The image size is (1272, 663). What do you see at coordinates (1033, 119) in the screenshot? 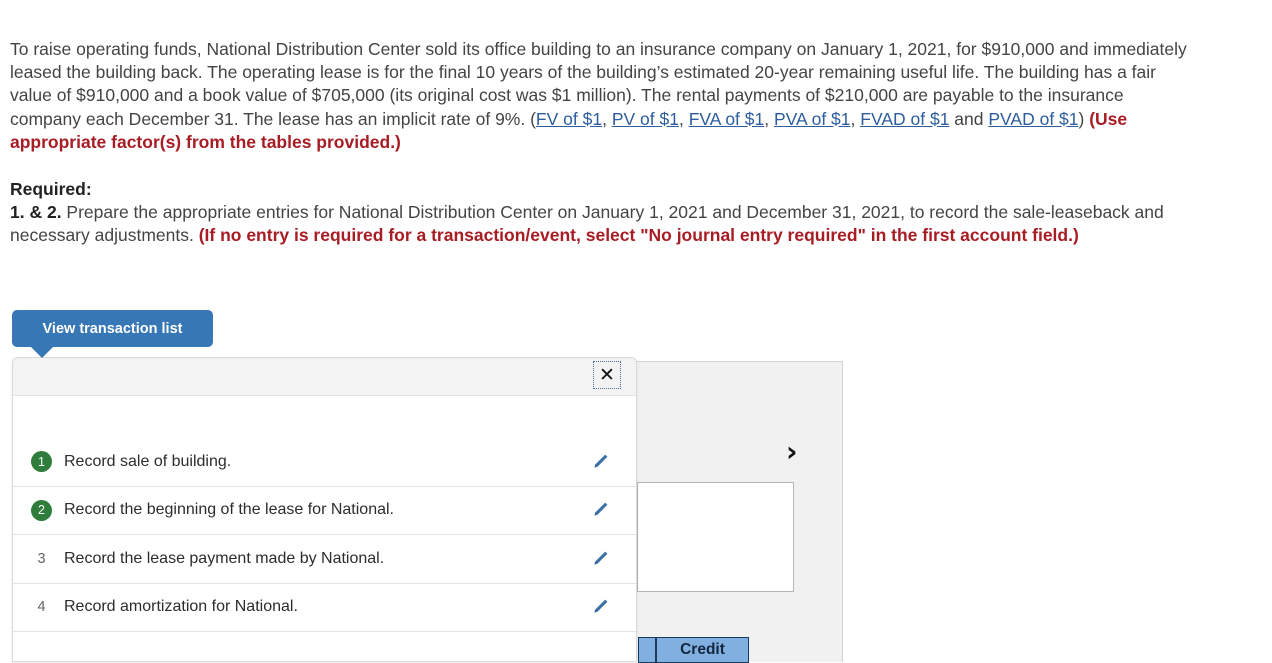
I see `link-pvad-of-1: PVAD of $1` at bounding box center [1033, 119].